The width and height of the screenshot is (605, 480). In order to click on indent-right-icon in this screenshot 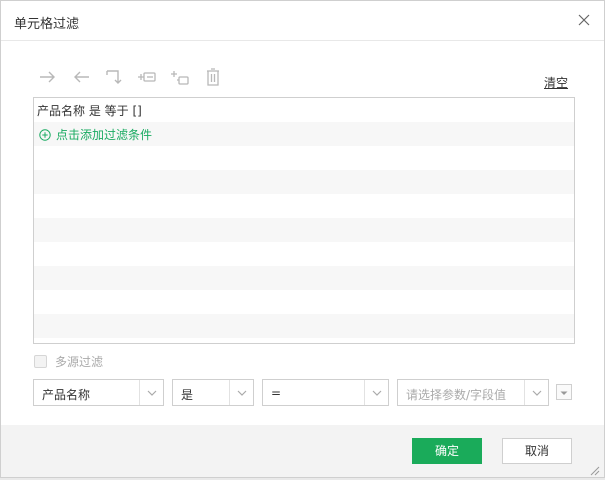, I will do `click(48, 77)`.